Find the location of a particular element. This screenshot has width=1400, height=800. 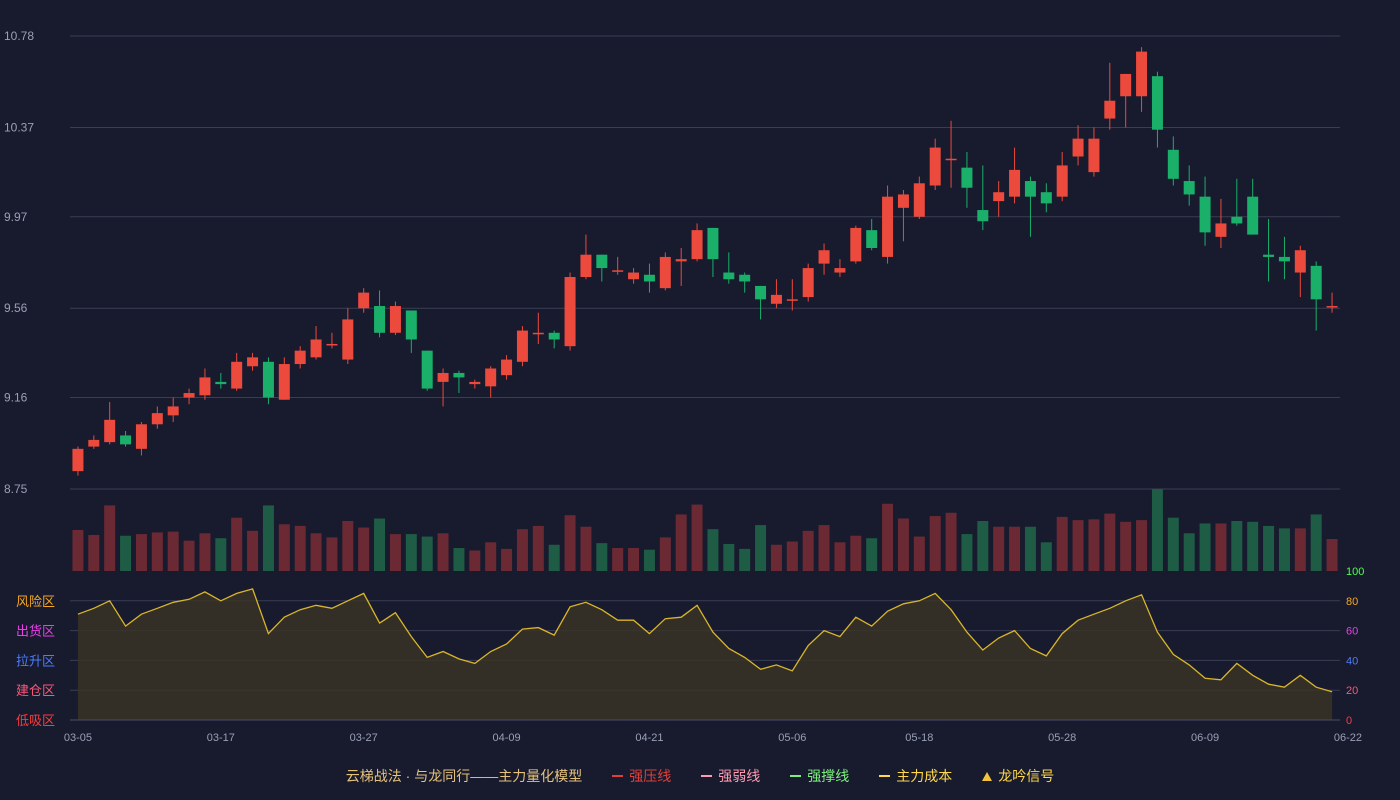

legend-item-signal: 龙吟信号 is located at coordinates (1018, 776).